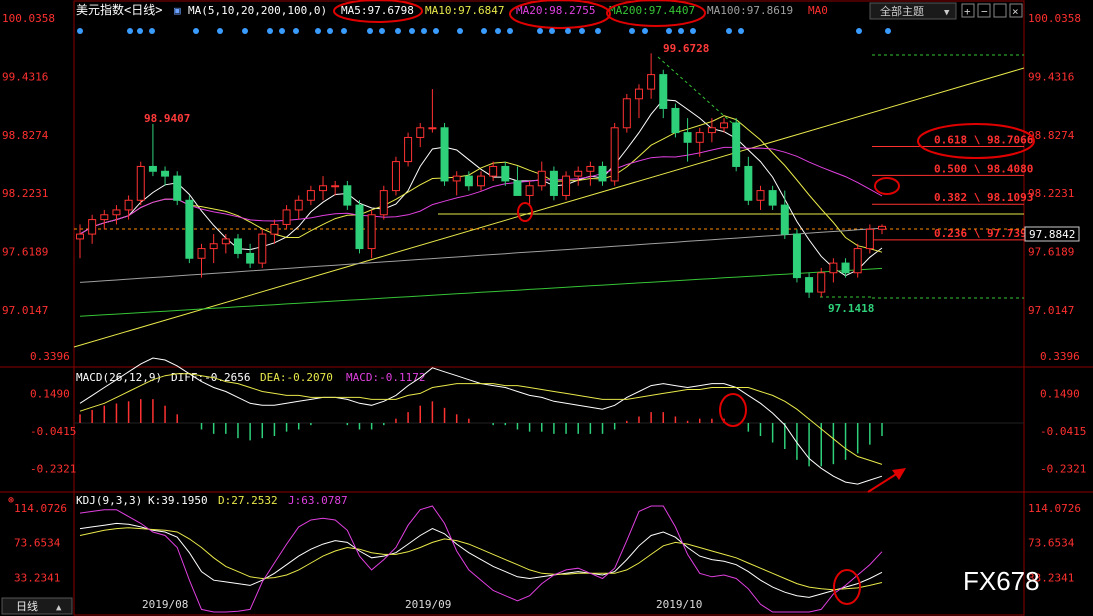  What do you see at coordinates (37, 577) in the screenshot?
I see `kdj-axis-left-label: 33.2341` at bounding box center [37, 577].